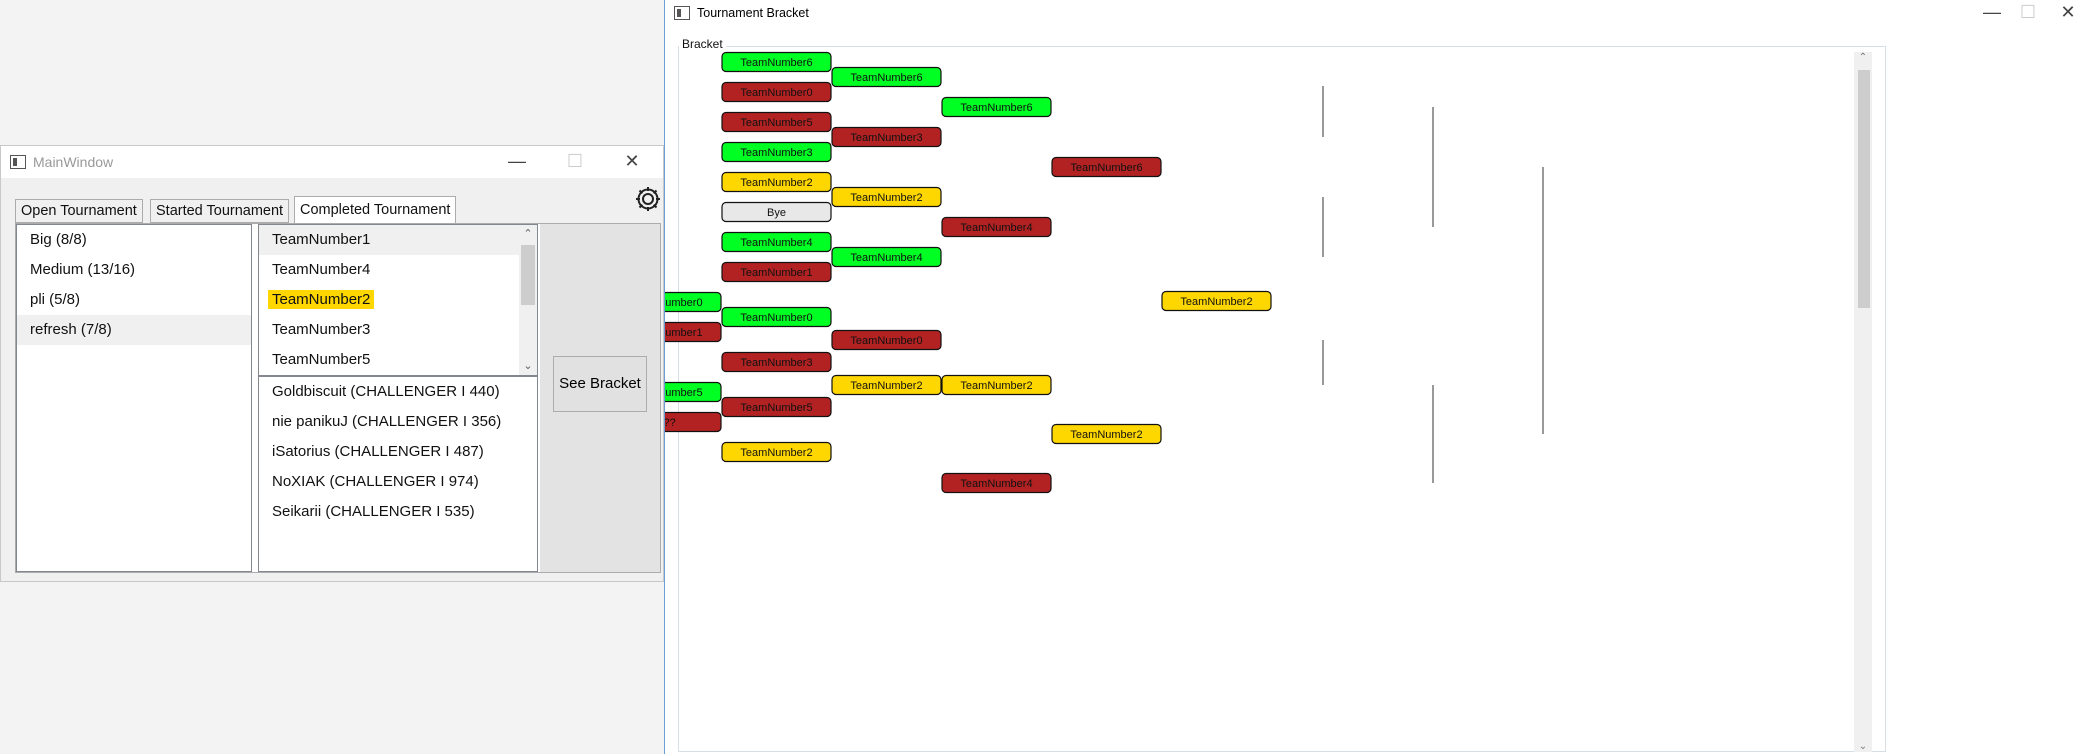 The image size is (2096, 754). I want to click on tab-open-tournament: Open Tournament, so click(79, 211).